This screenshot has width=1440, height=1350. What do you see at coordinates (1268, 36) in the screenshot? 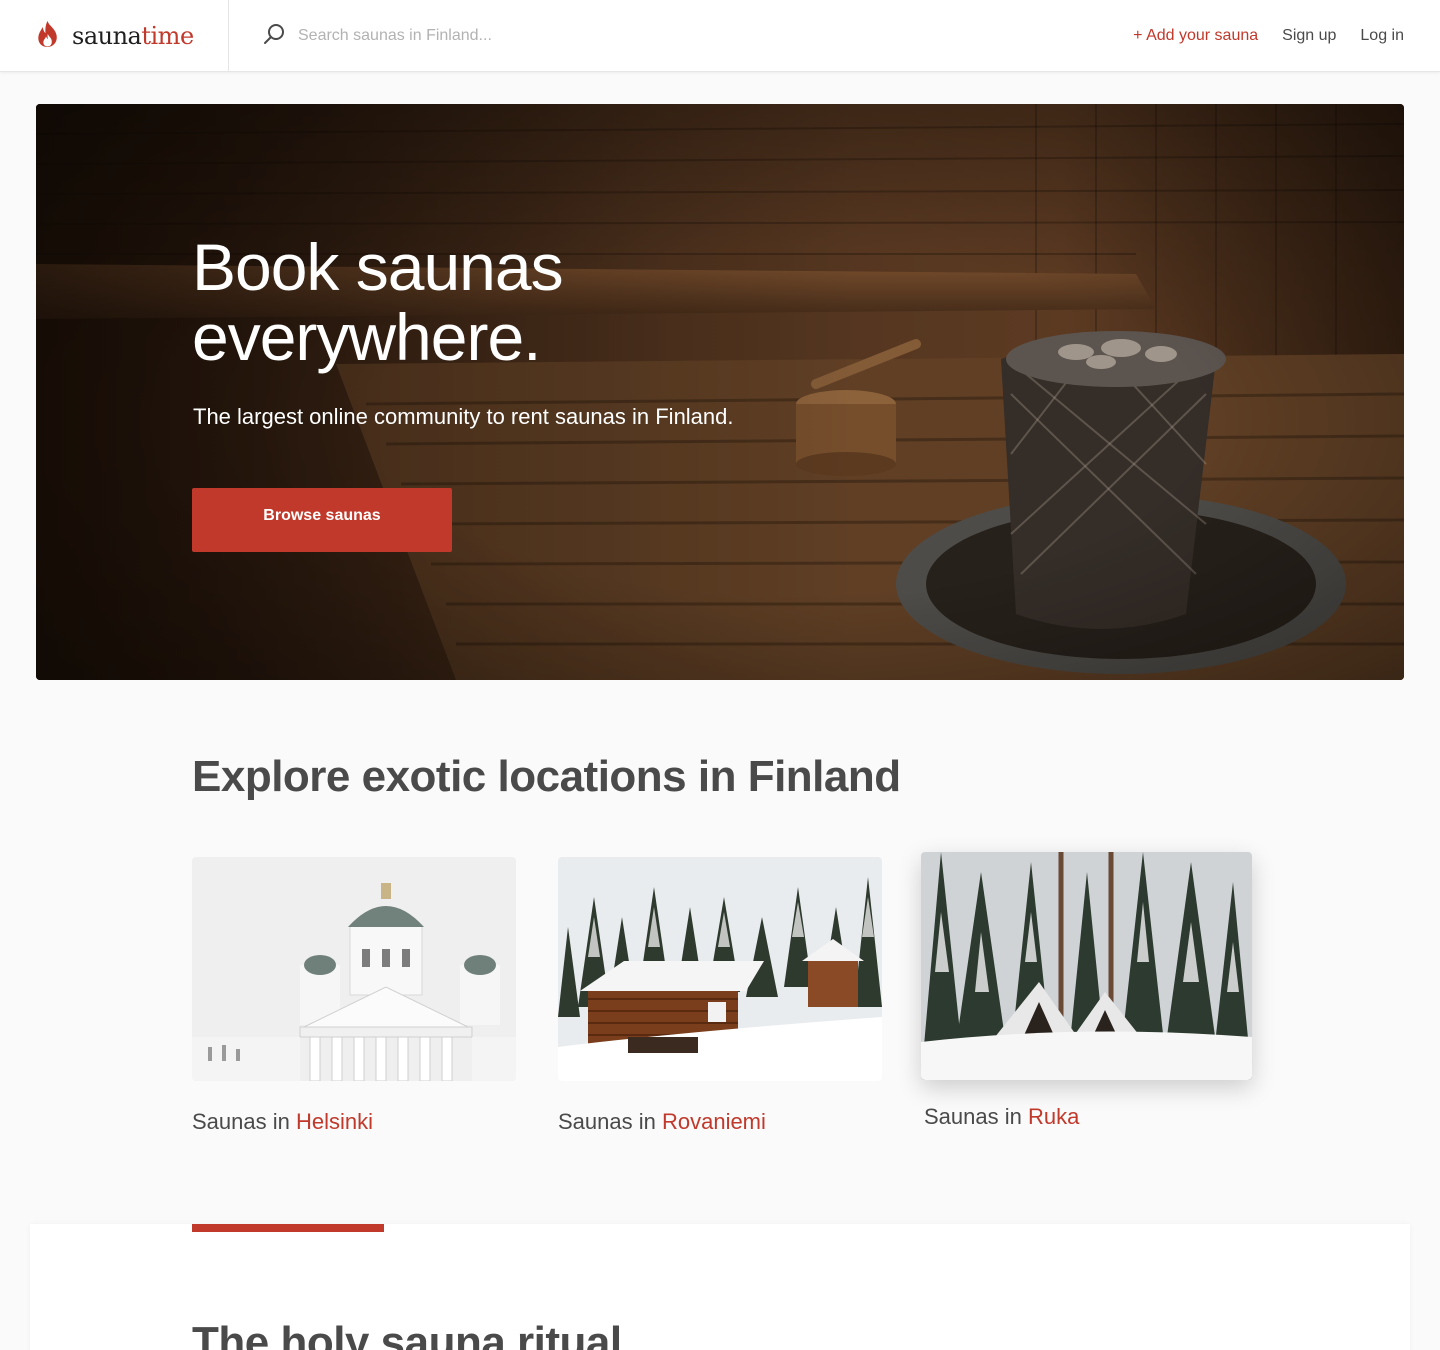
I see `top-nav: + Add your sauna Sign up Log in` at bounding box center [1268, 36].